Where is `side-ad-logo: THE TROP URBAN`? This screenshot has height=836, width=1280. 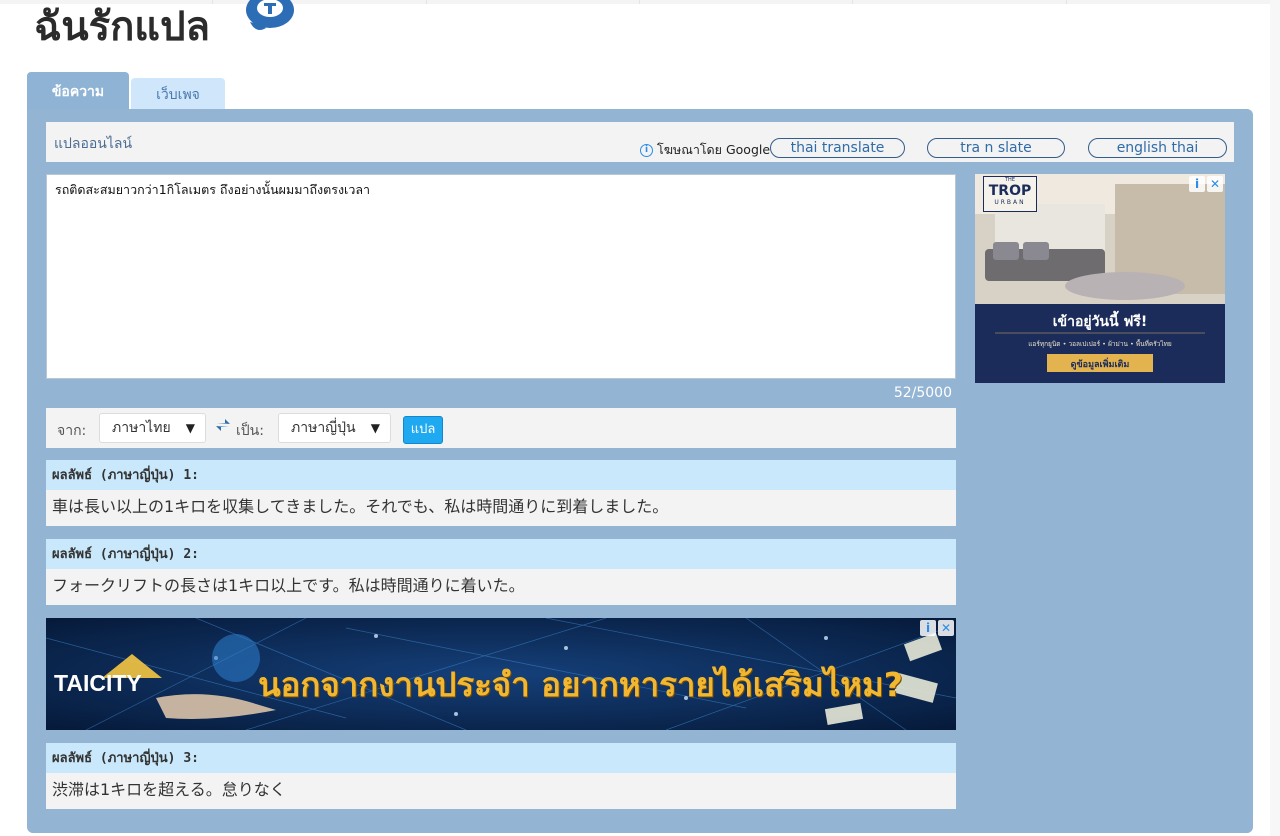
side-ad-logo: THE TROP URBAN is located at coordinates (1010, 194).